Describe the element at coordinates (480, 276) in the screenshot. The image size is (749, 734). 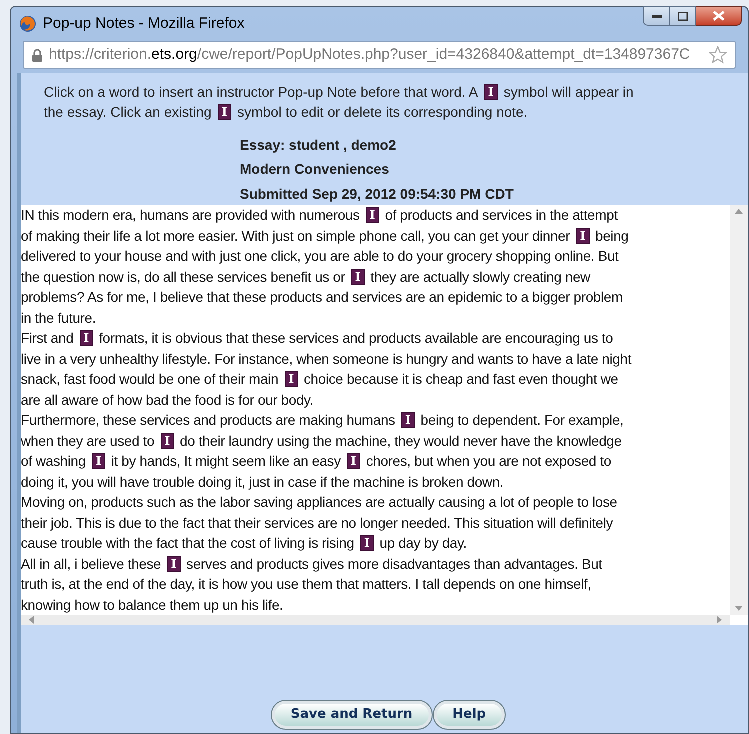
I see `essay-text: they are actually slowly creating new` at that location.